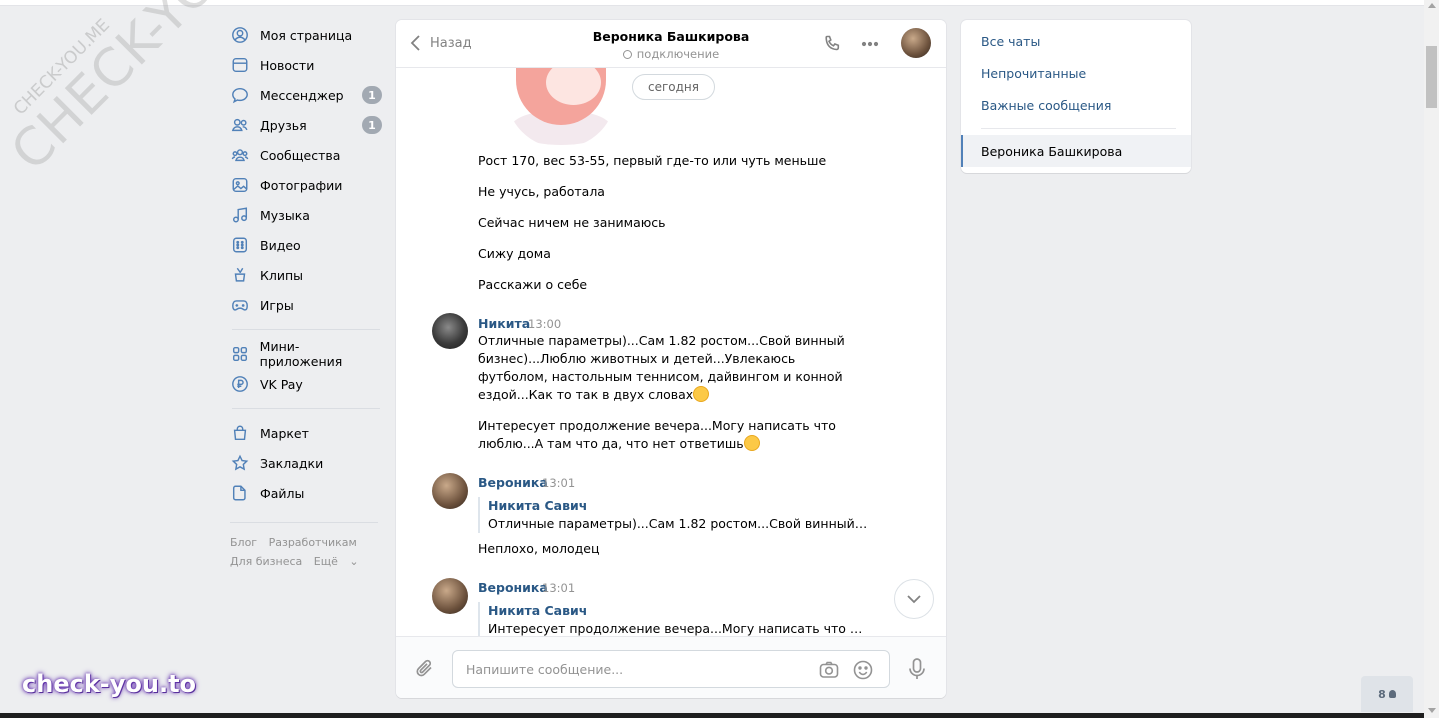 This screenshot has height=718, width=1439. What do you see at coordinates (240, 35) in the screenshot?
I see `user-circle-icon` at bounding box center [240, 35].